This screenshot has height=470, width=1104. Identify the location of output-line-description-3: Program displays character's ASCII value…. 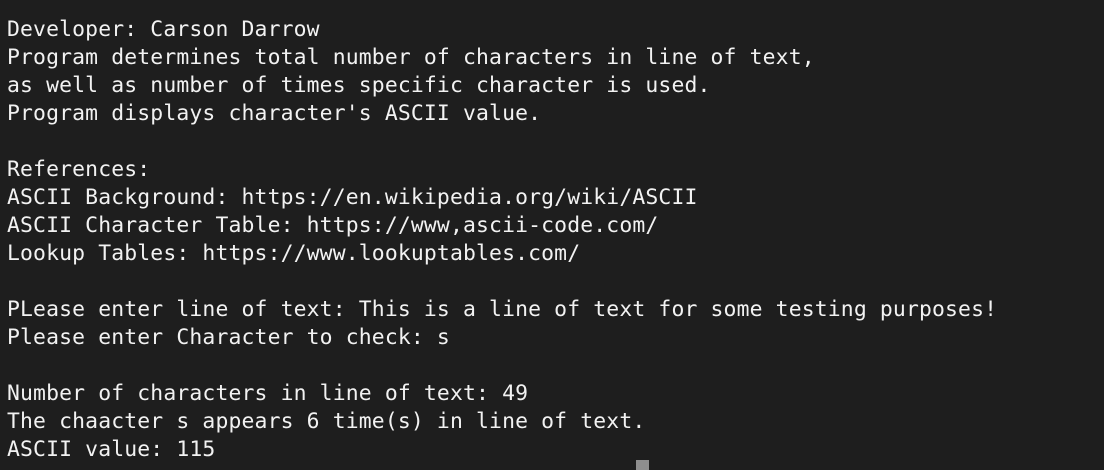
(274, 113).